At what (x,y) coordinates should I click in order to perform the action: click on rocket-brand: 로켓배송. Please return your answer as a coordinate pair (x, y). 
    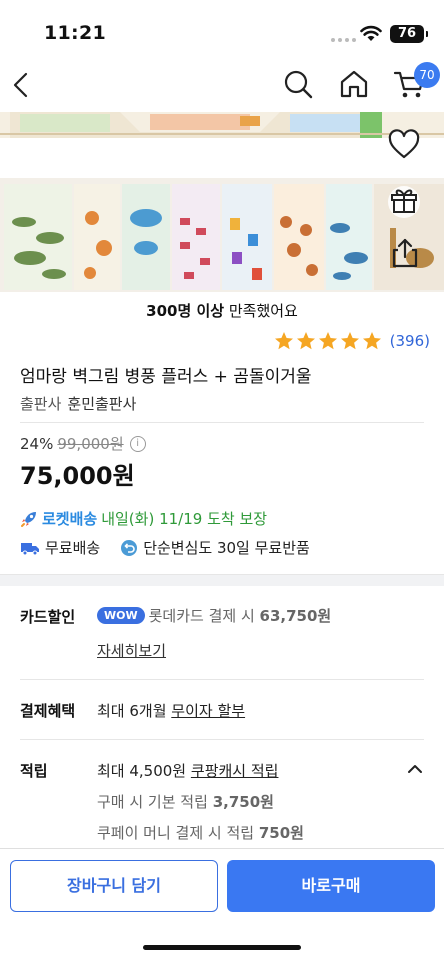
    Looking at the image, I should click on (70, 519).